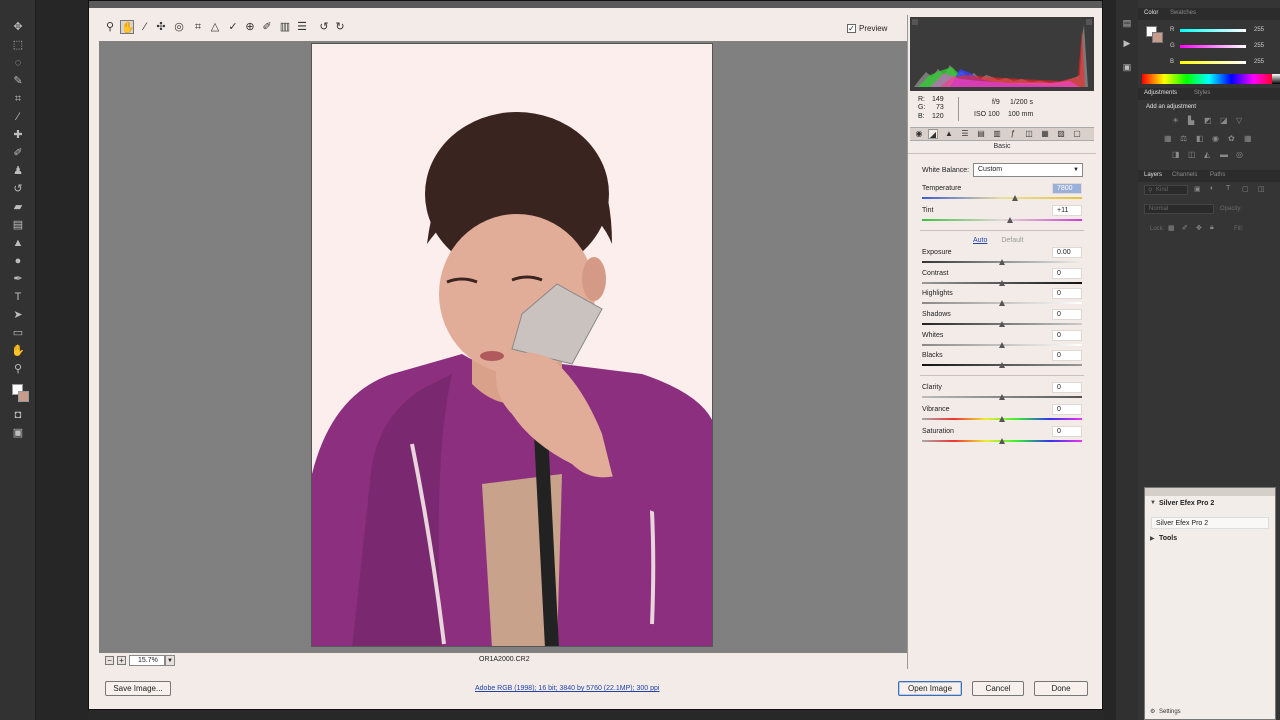 Image resolution: width=1280 pixels, height=720 pixels. I want to click on spot-removal-icon: ✓, so click(233, 27).